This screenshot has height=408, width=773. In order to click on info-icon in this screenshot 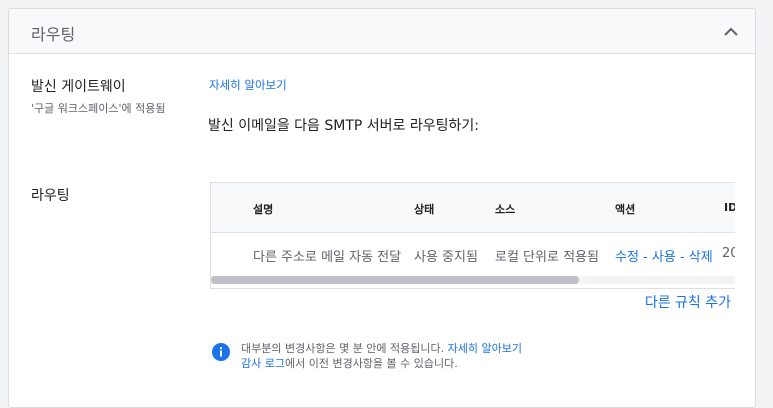, I will do `click(221, 352)`.